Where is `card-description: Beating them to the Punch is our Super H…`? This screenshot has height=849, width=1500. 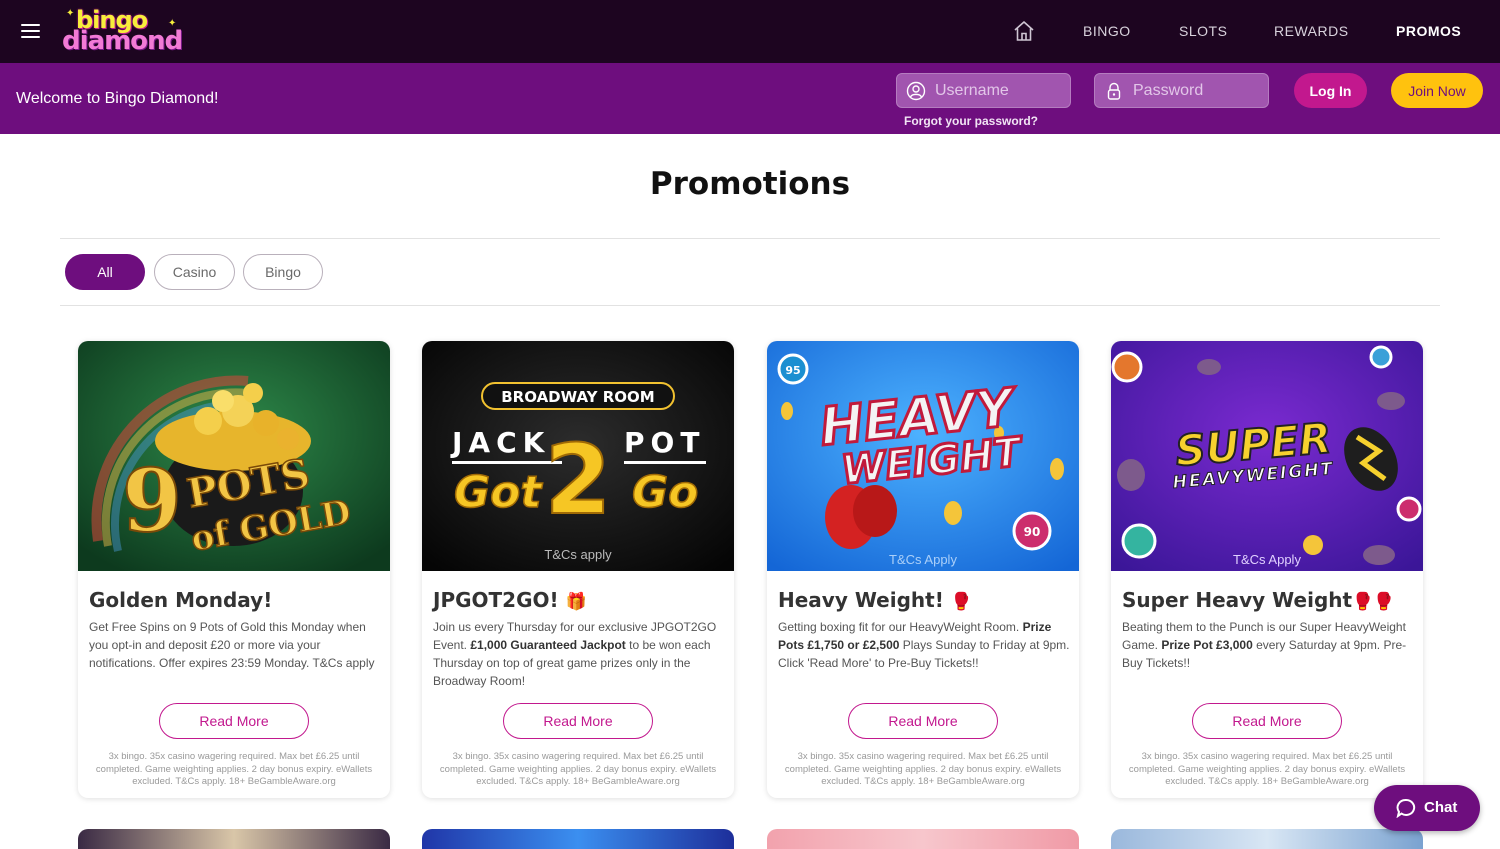
card-description: Beating them to the Punch is our Super H… is located at coordinates (1264, 645).